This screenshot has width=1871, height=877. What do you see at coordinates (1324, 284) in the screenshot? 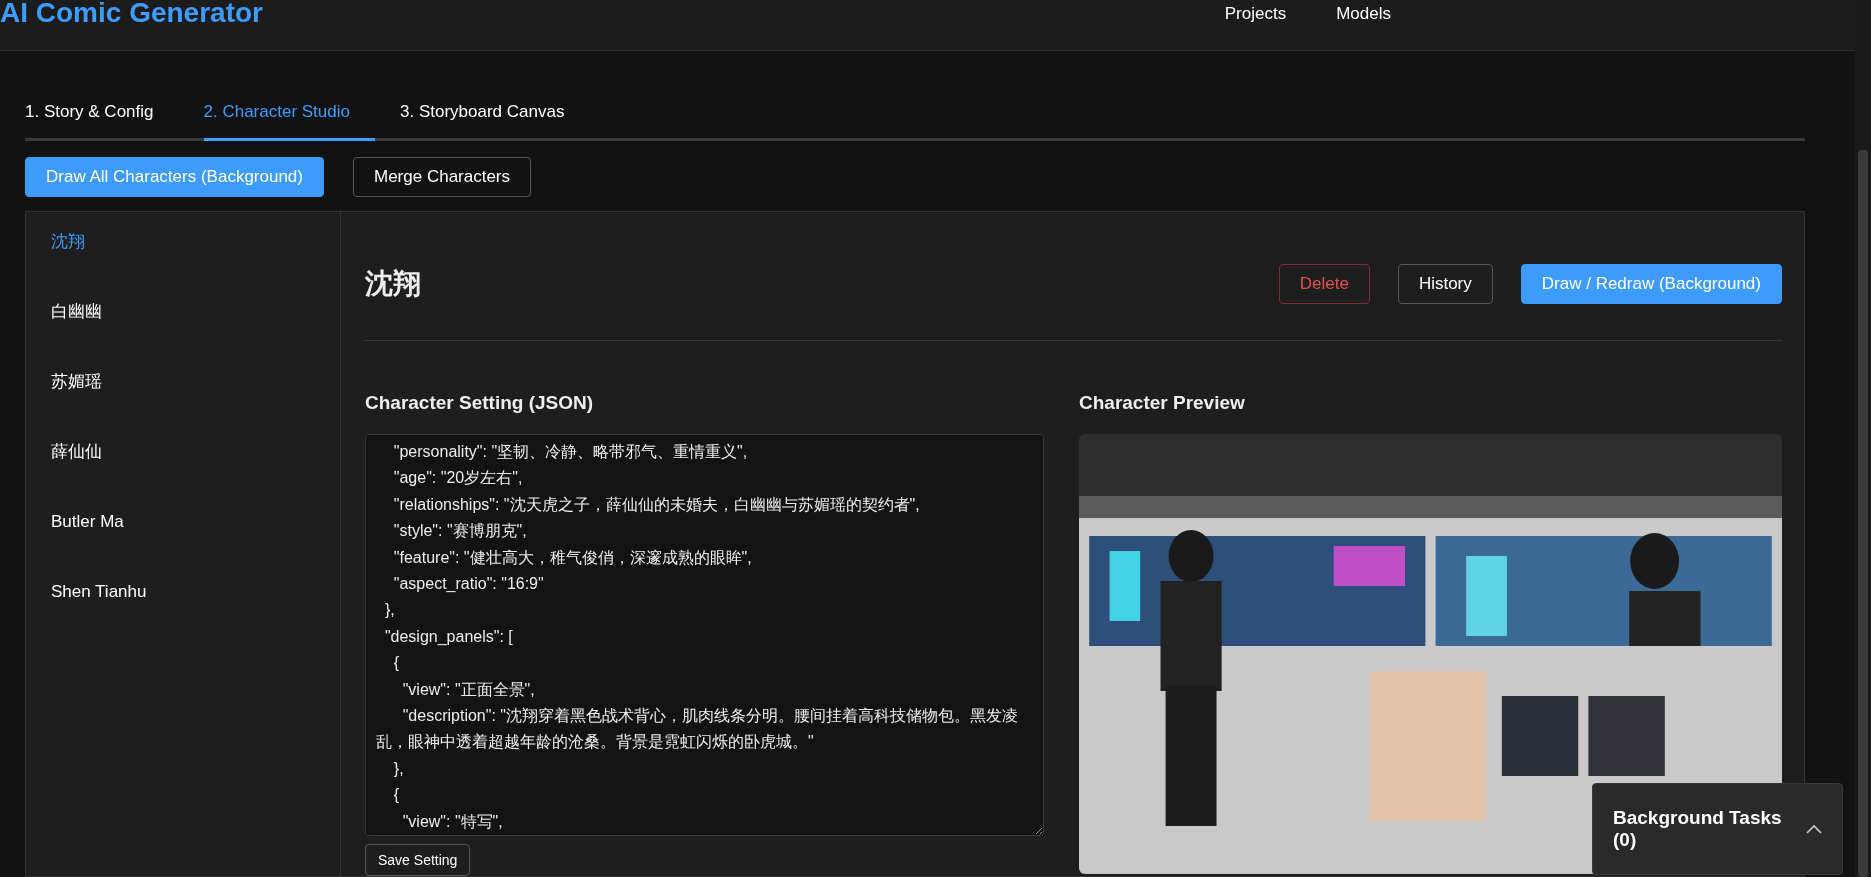
I see `delete-button: Delete` at bounding box center [1324, 284].